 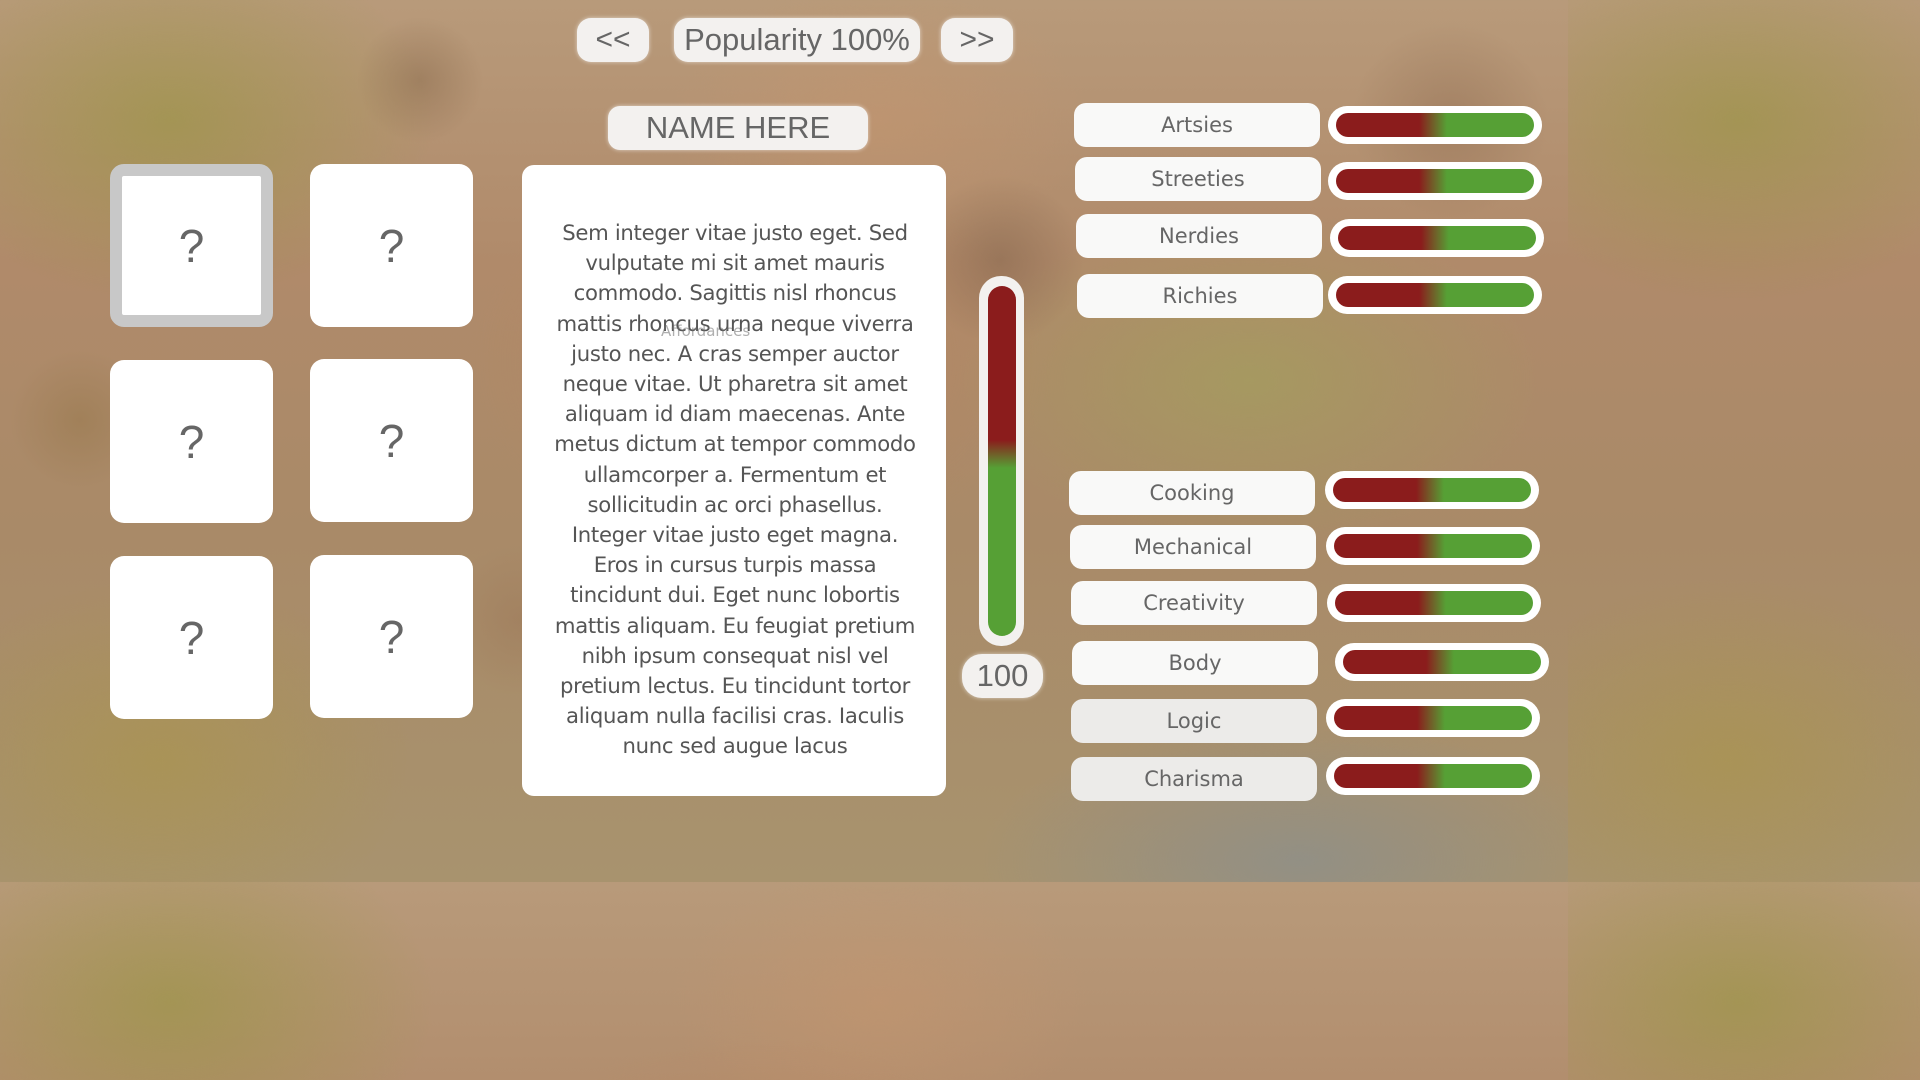 I want to click on stat-bar-cooking, so click(x=1432, y=490).